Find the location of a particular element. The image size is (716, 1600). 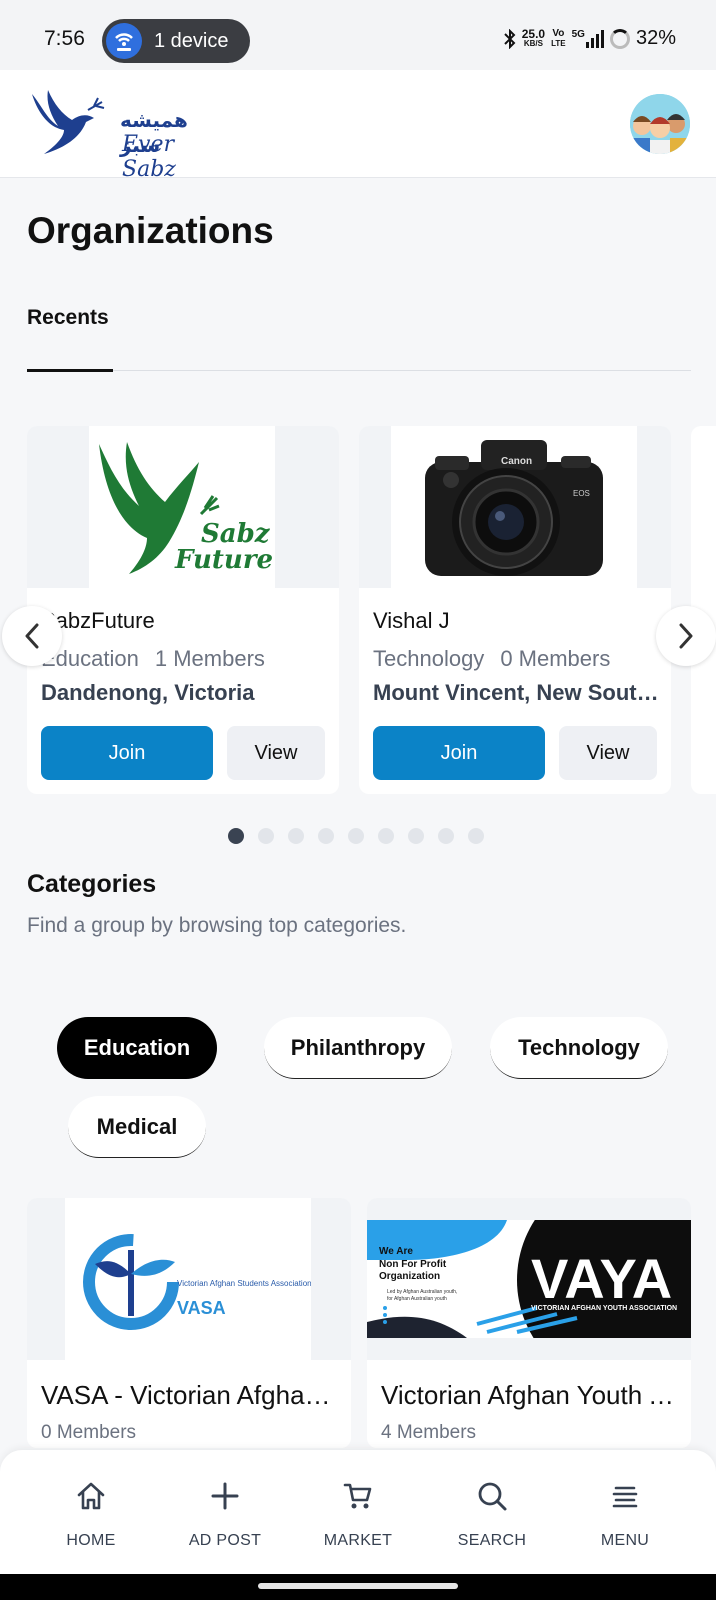

nav-search-label: SEARCH is located at coordinates (492, 1540).